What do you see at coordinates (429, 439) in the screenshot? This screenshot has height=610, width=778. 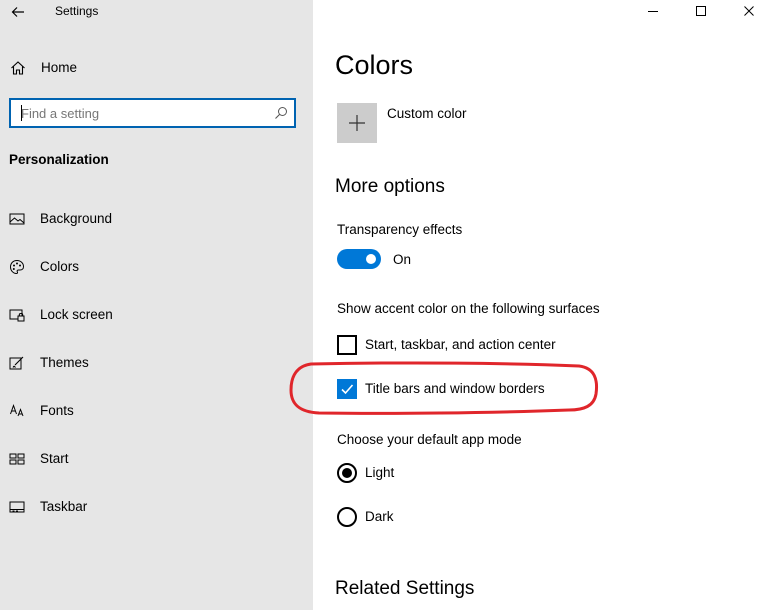 I see `app-mode-label: Choose your default app mode` at bounding box center [429, 439].